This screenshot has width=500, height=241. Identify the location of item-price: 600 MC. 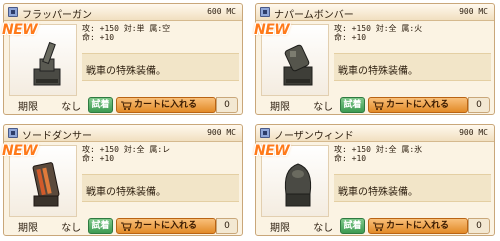
(221, 11).